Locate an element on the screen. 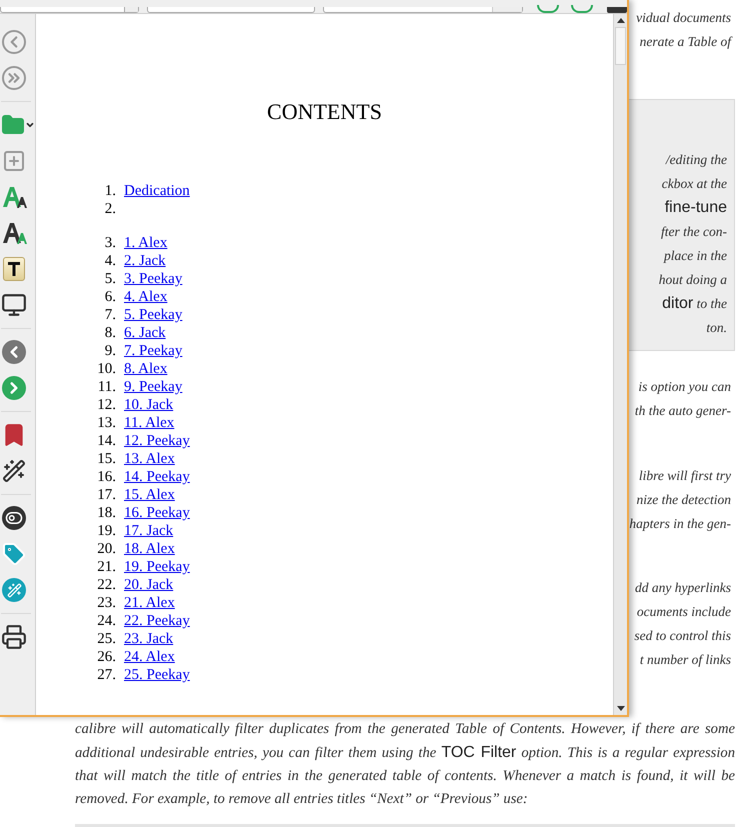  toggle-icon is located at coordinates (14, 518).